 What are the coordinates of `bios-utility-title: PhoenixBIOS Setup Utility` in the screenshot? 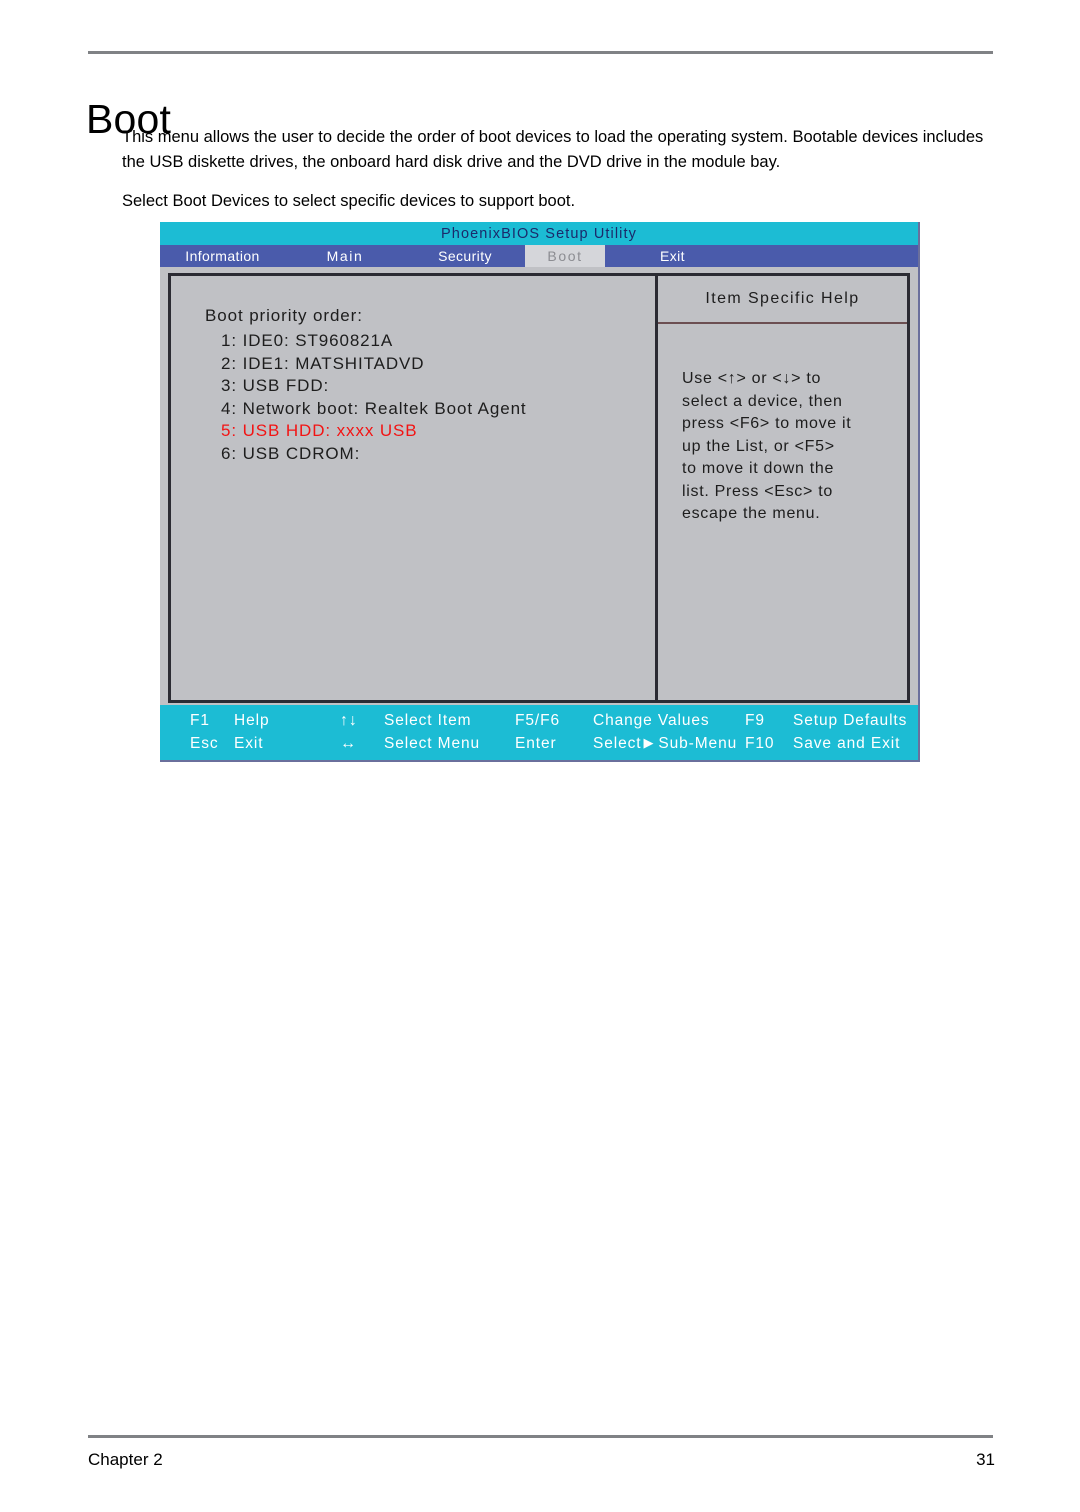 It's located at (539, 233).